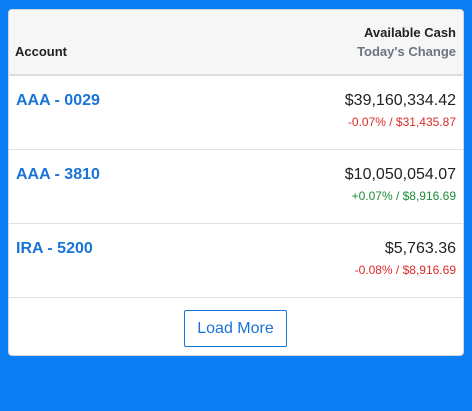  I want to click on account-link: AAA - 0029, so click(58, 101).